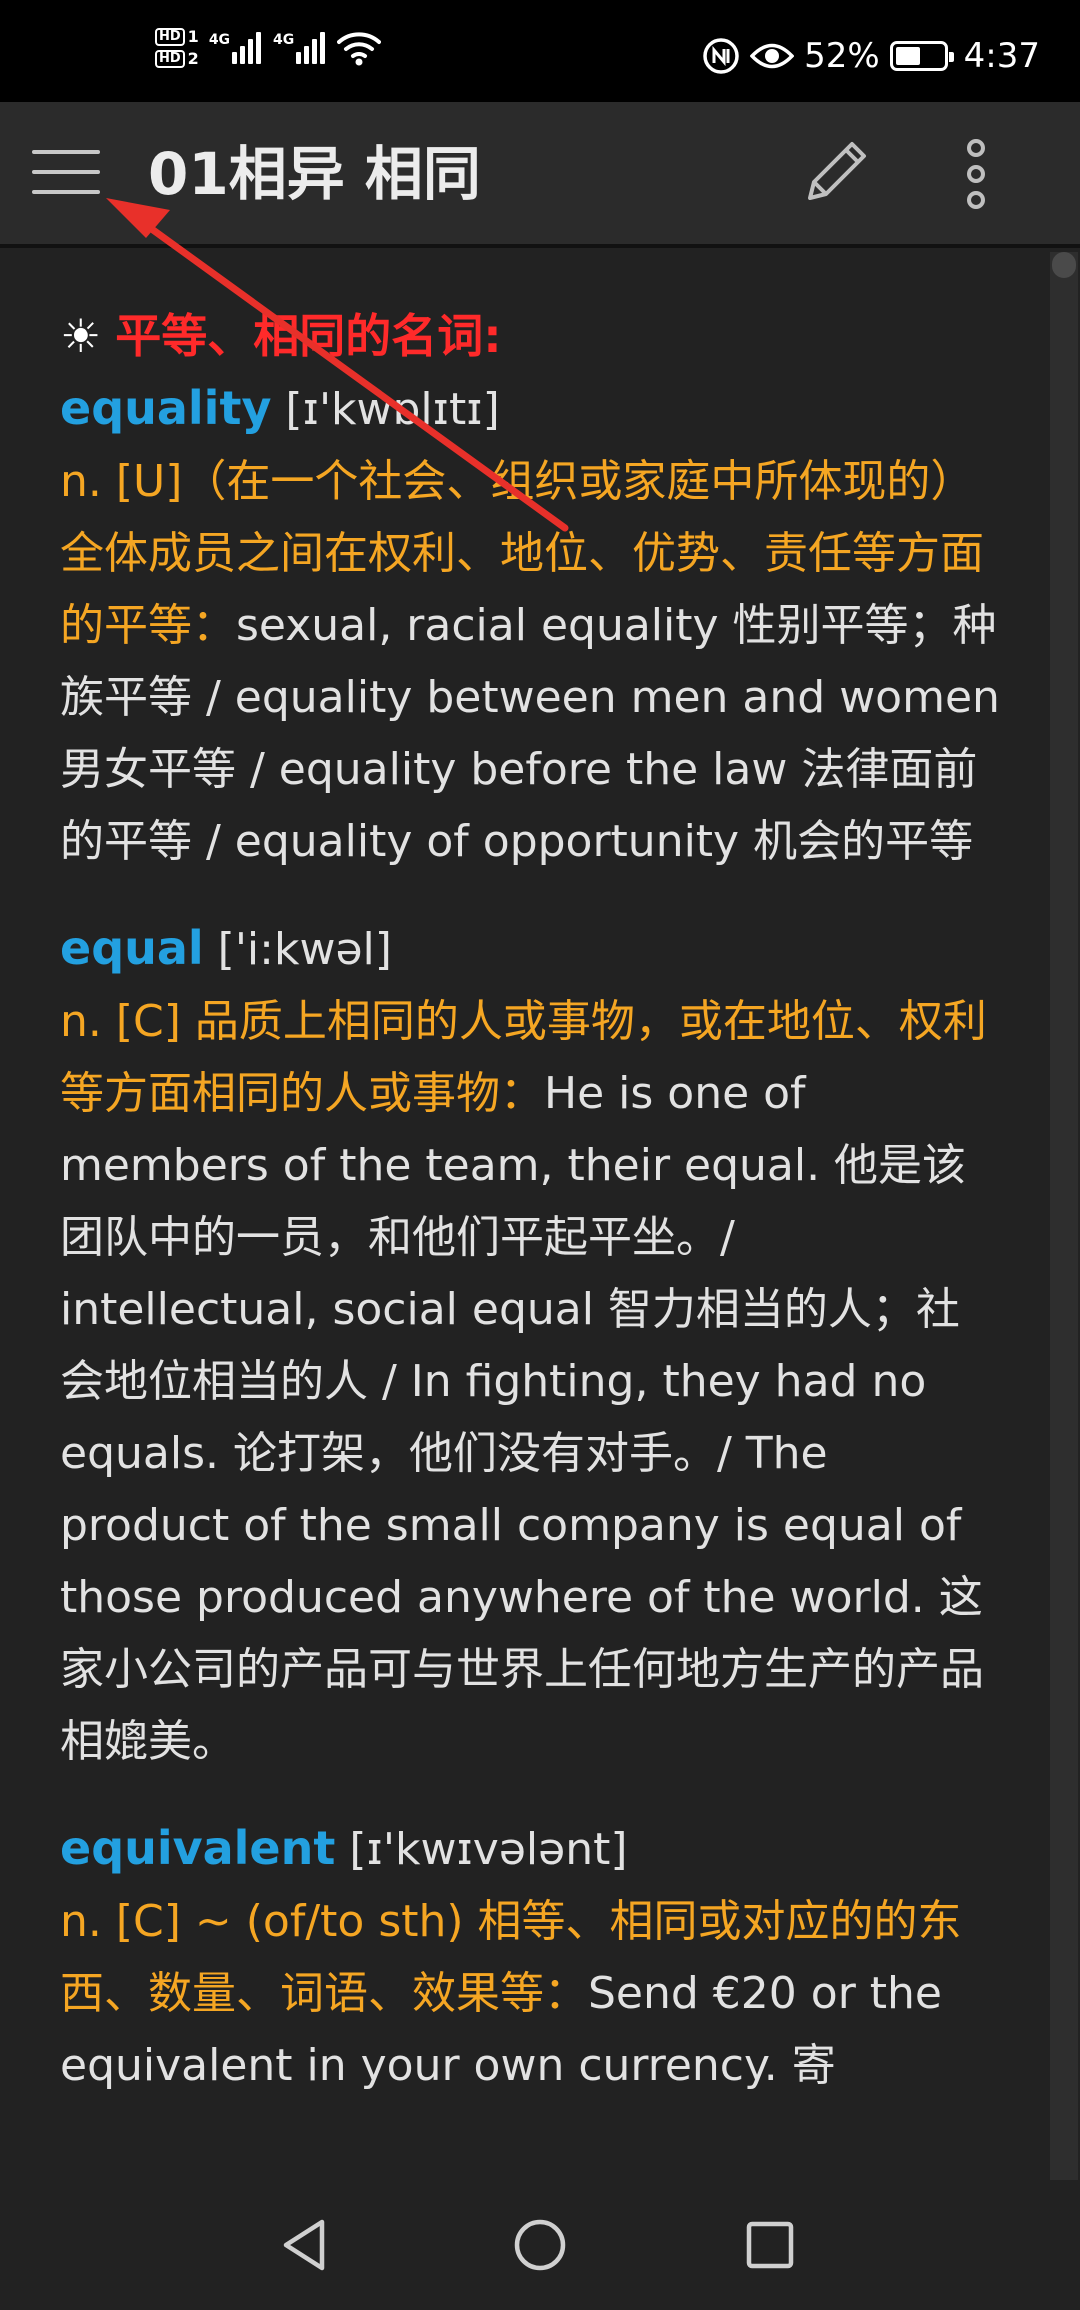  I want to click on sim1-indicator: HD 1, so click(177, 37).